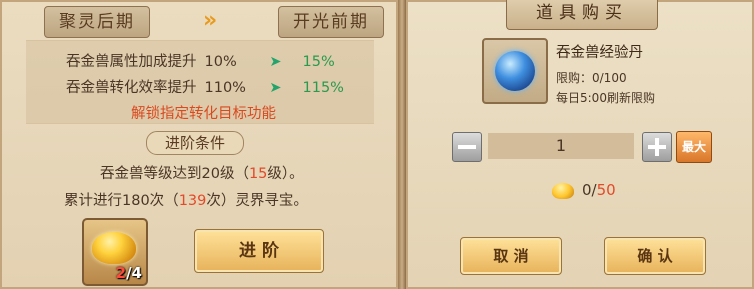  Describe the element at coordinates (195, 143) in the screenshot. I see `conditions-title: 进阶条件` at that location.